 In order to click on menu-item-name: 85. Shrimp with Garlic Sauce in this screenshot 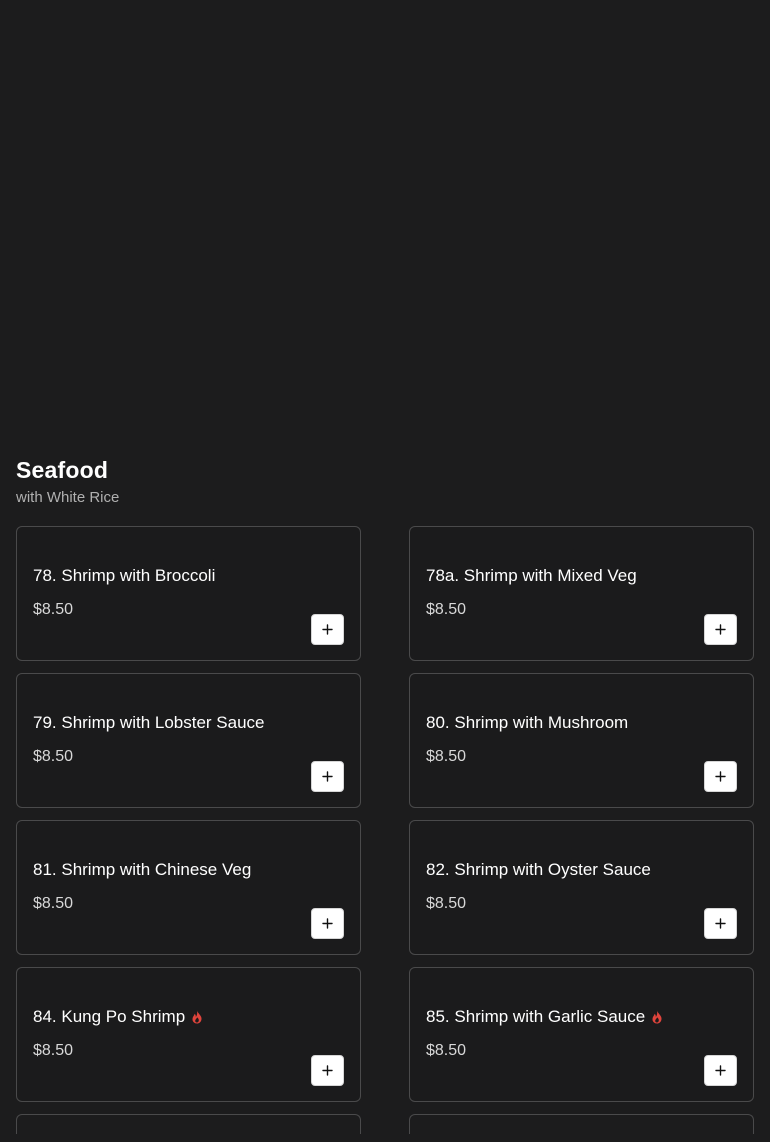, I will do `click(536, 1016)`.